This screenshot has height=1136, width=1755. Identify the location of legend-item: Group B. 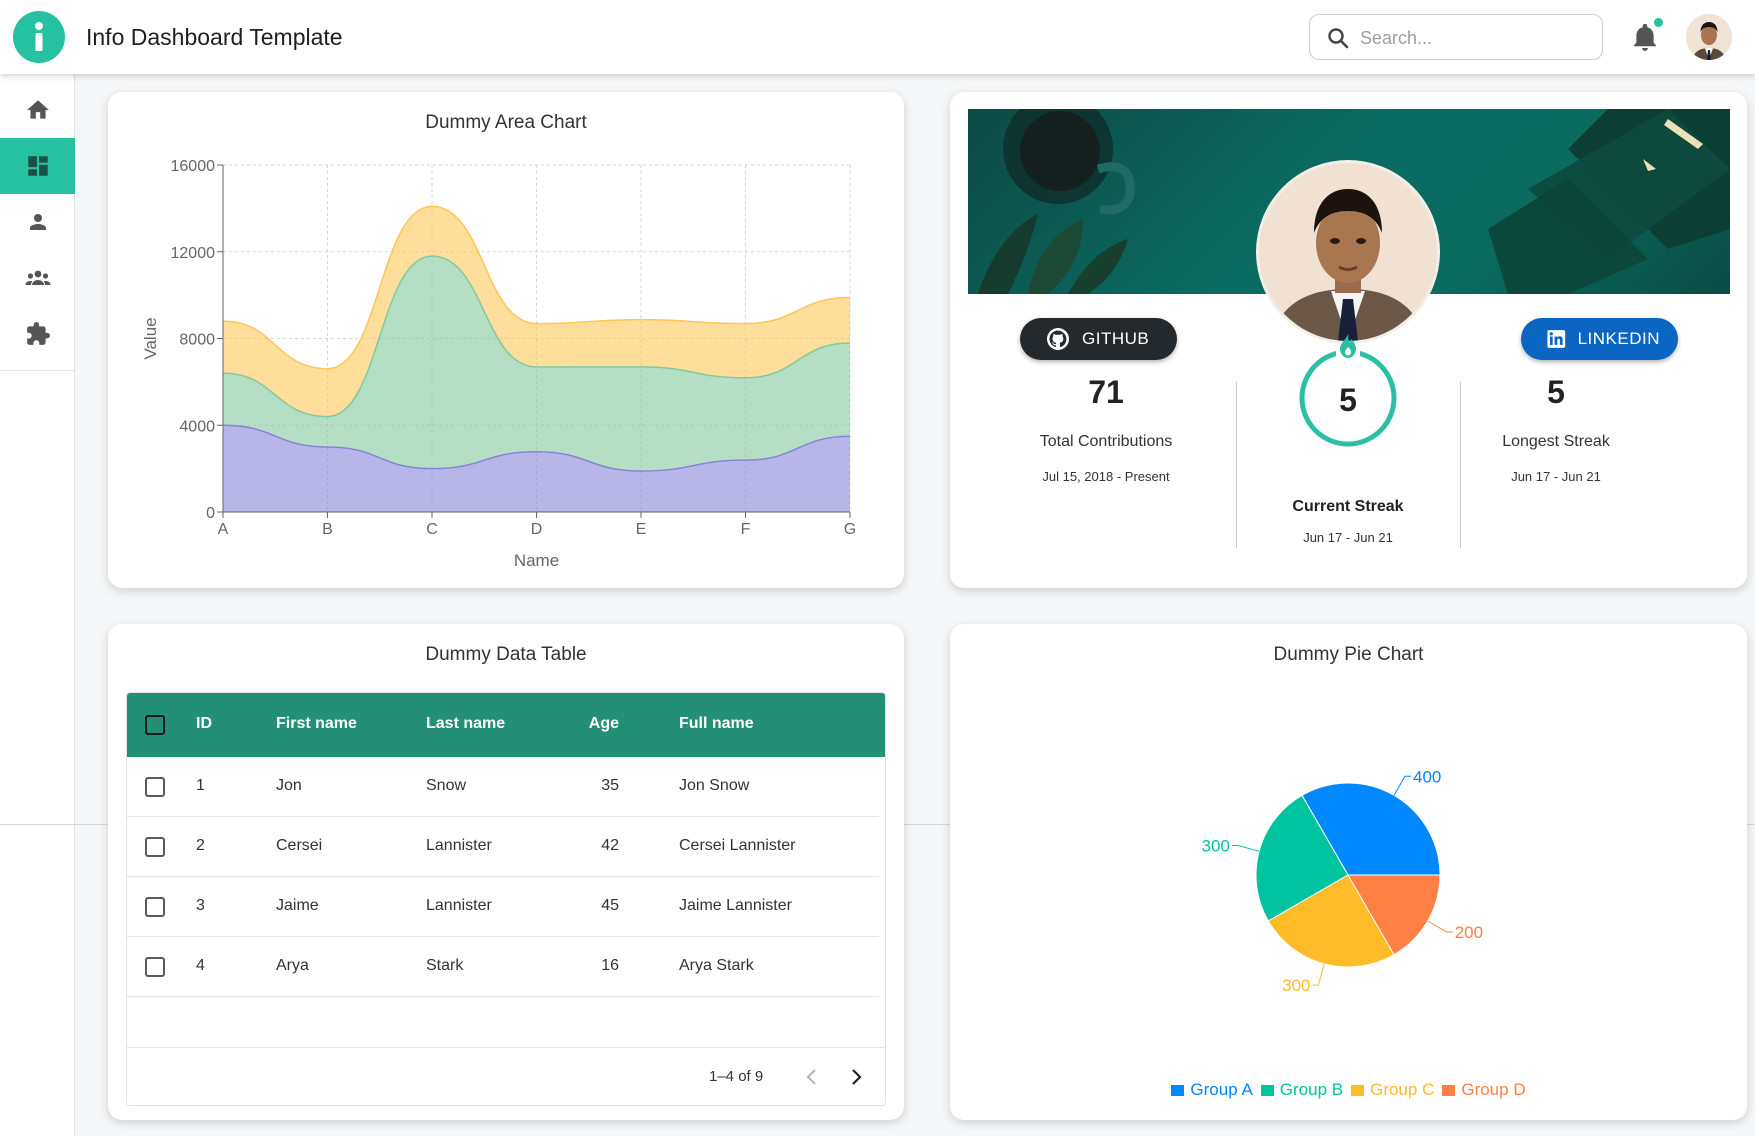
(1302, 1090).